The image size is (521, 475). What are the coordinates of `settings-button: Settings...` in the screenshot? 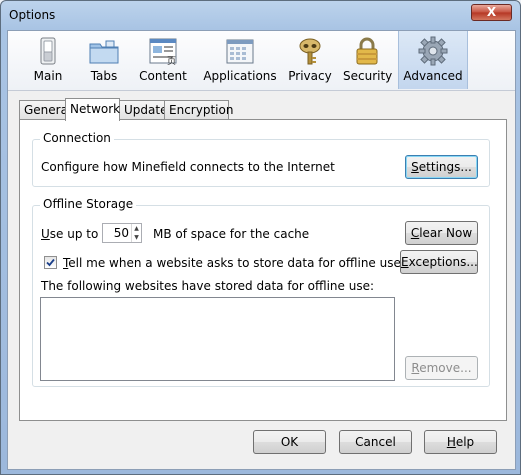 It's located at (441, 167).